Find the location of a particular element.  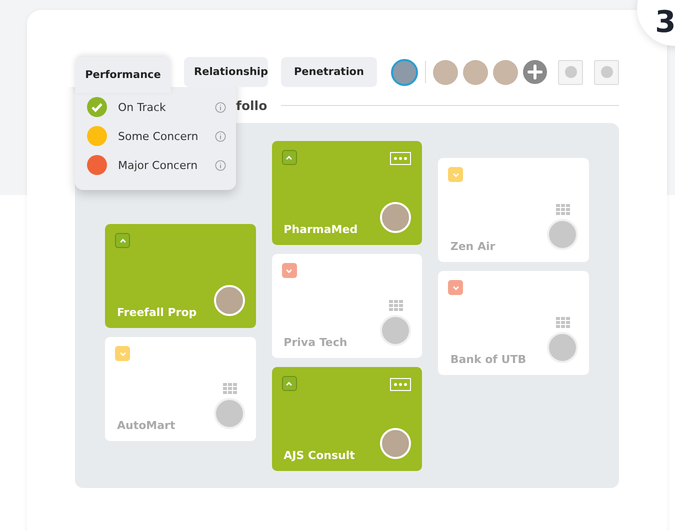

account-card: Freefall Prop is located at coordinates (180, 276).